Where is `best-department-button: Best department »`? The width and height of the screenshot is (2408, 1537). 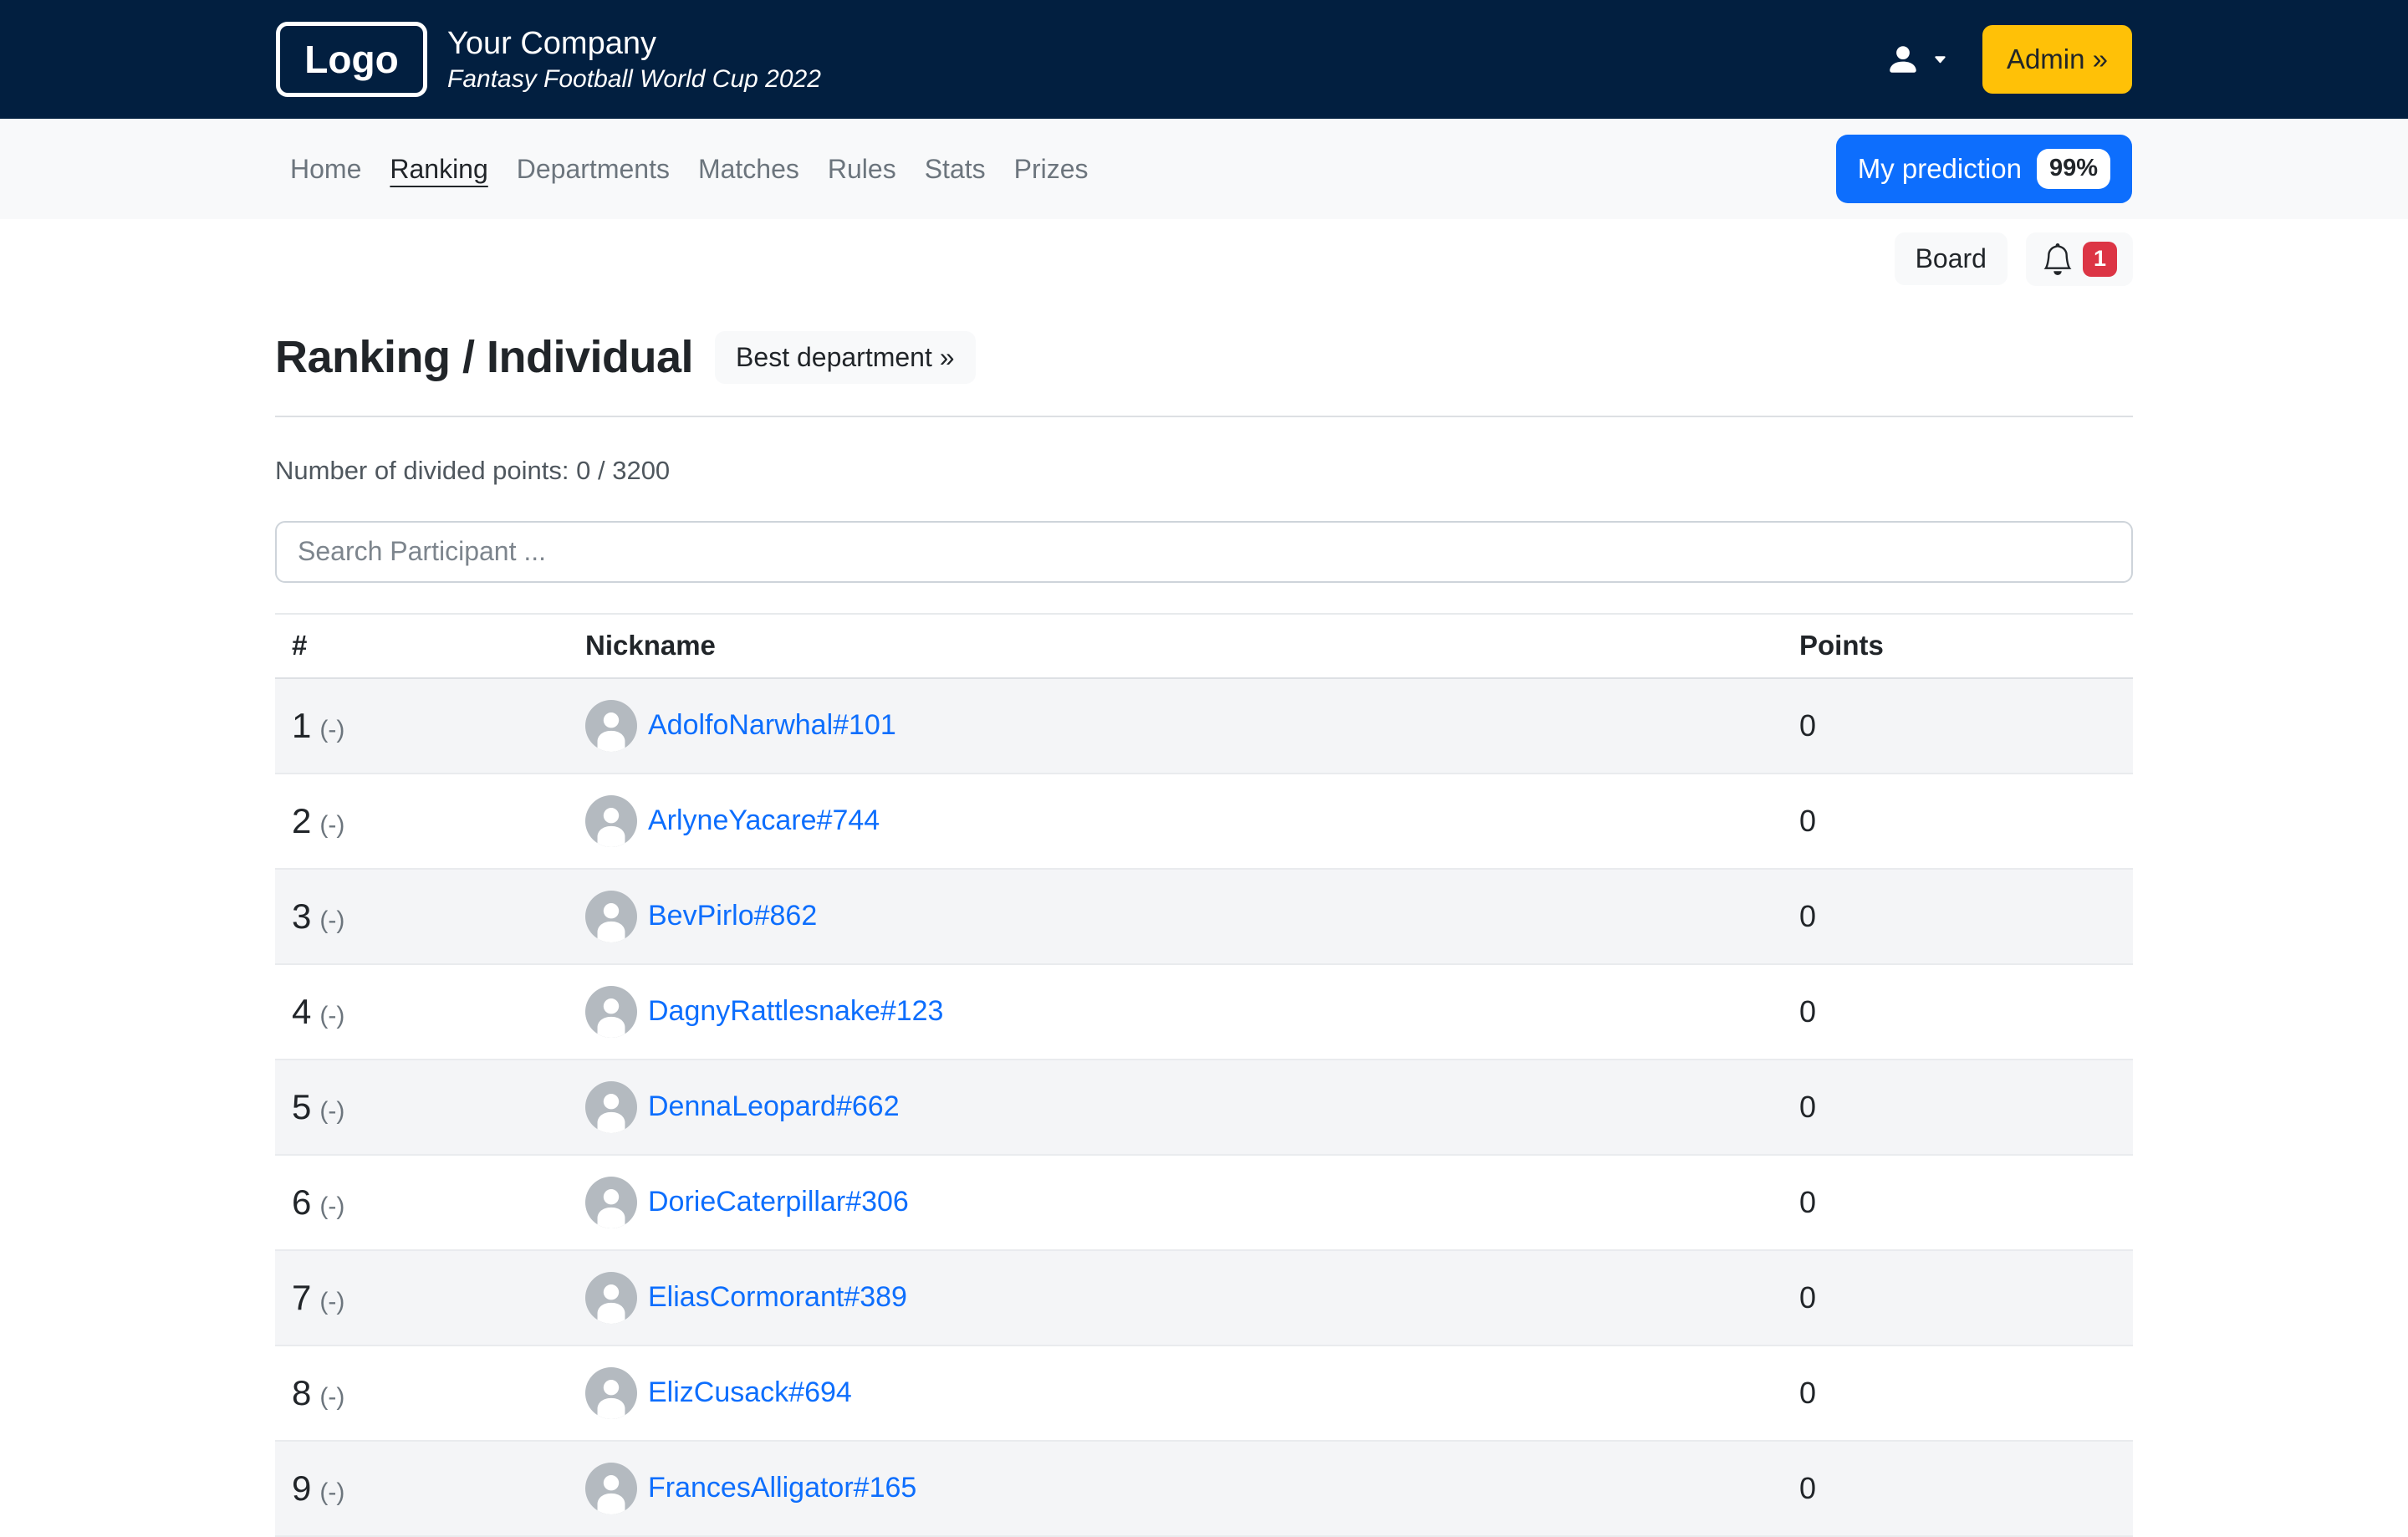
best-department-button: Best department » is located at coordinates (846, 357).